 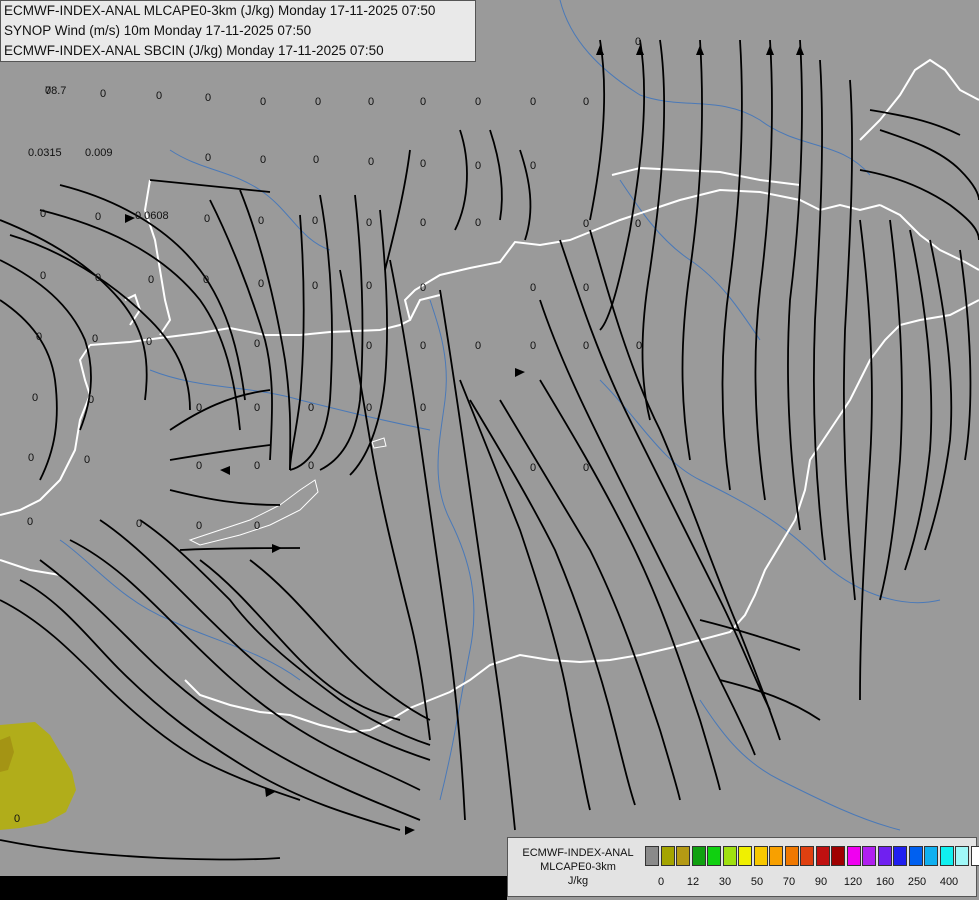 What do you see at coordinates (586, 346) in the screenshot?
I see `map-value-v51: 0` at bounding box center [586, 346].